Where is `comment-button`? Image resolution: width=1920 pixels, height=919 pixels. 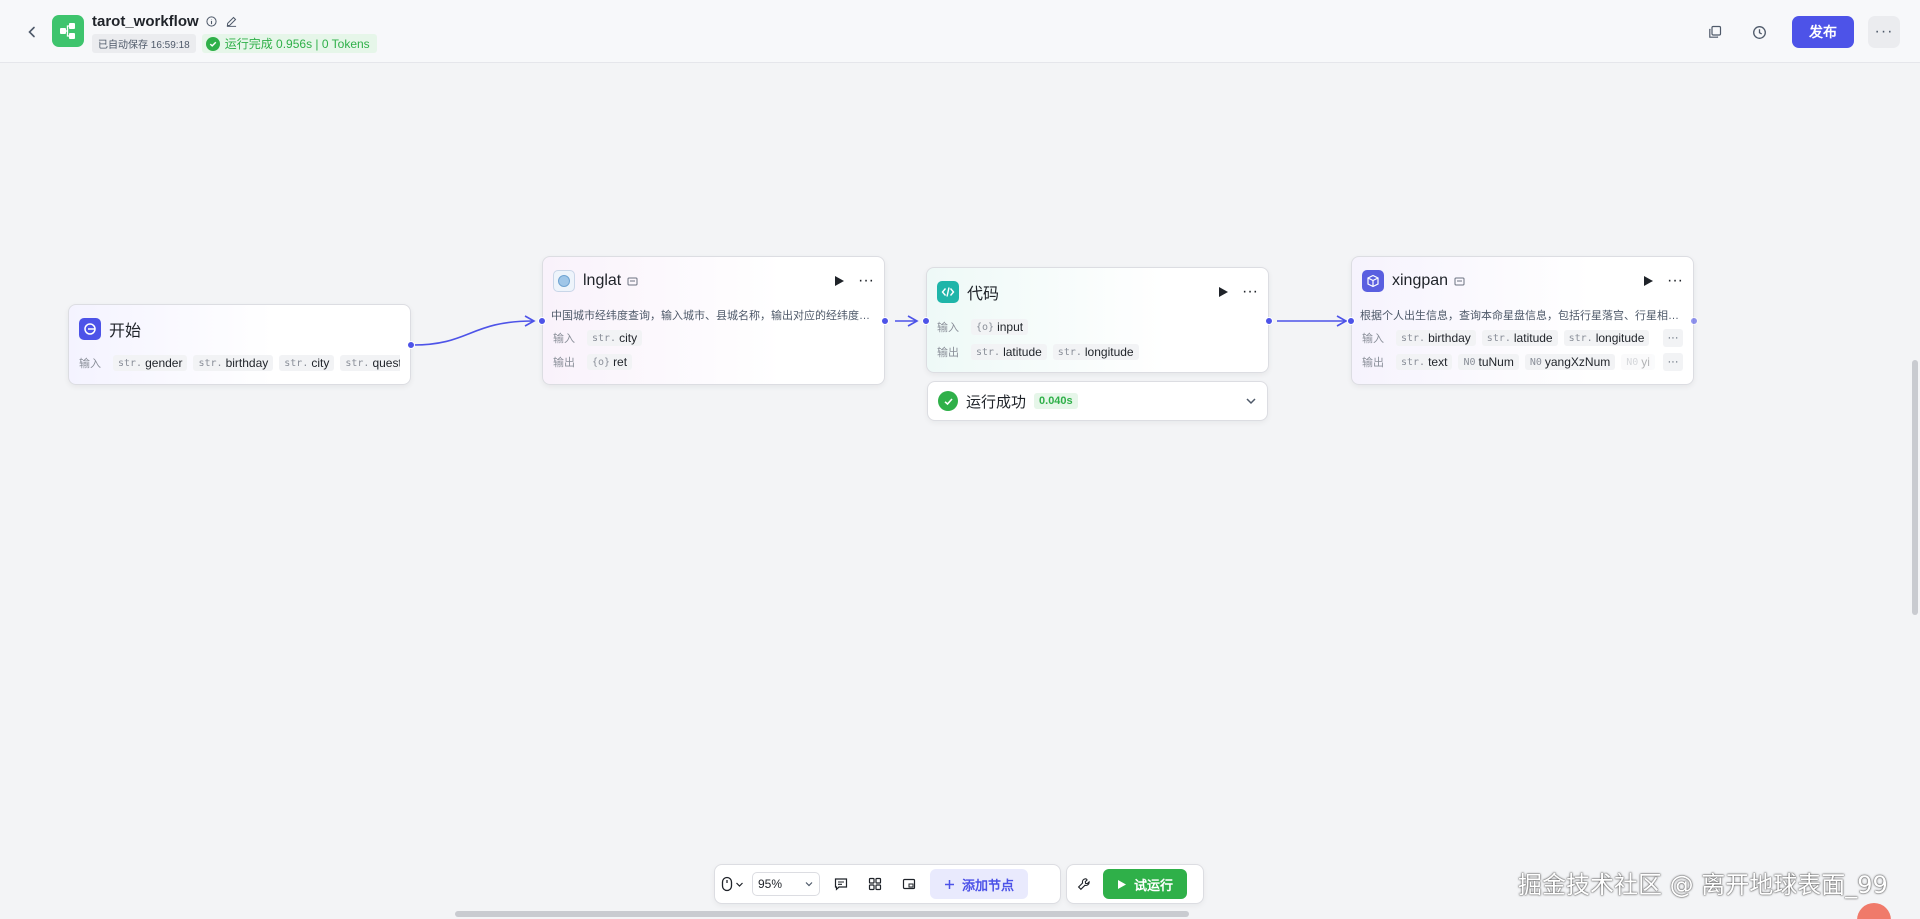 comment-button is located at coordinates (841, 884).